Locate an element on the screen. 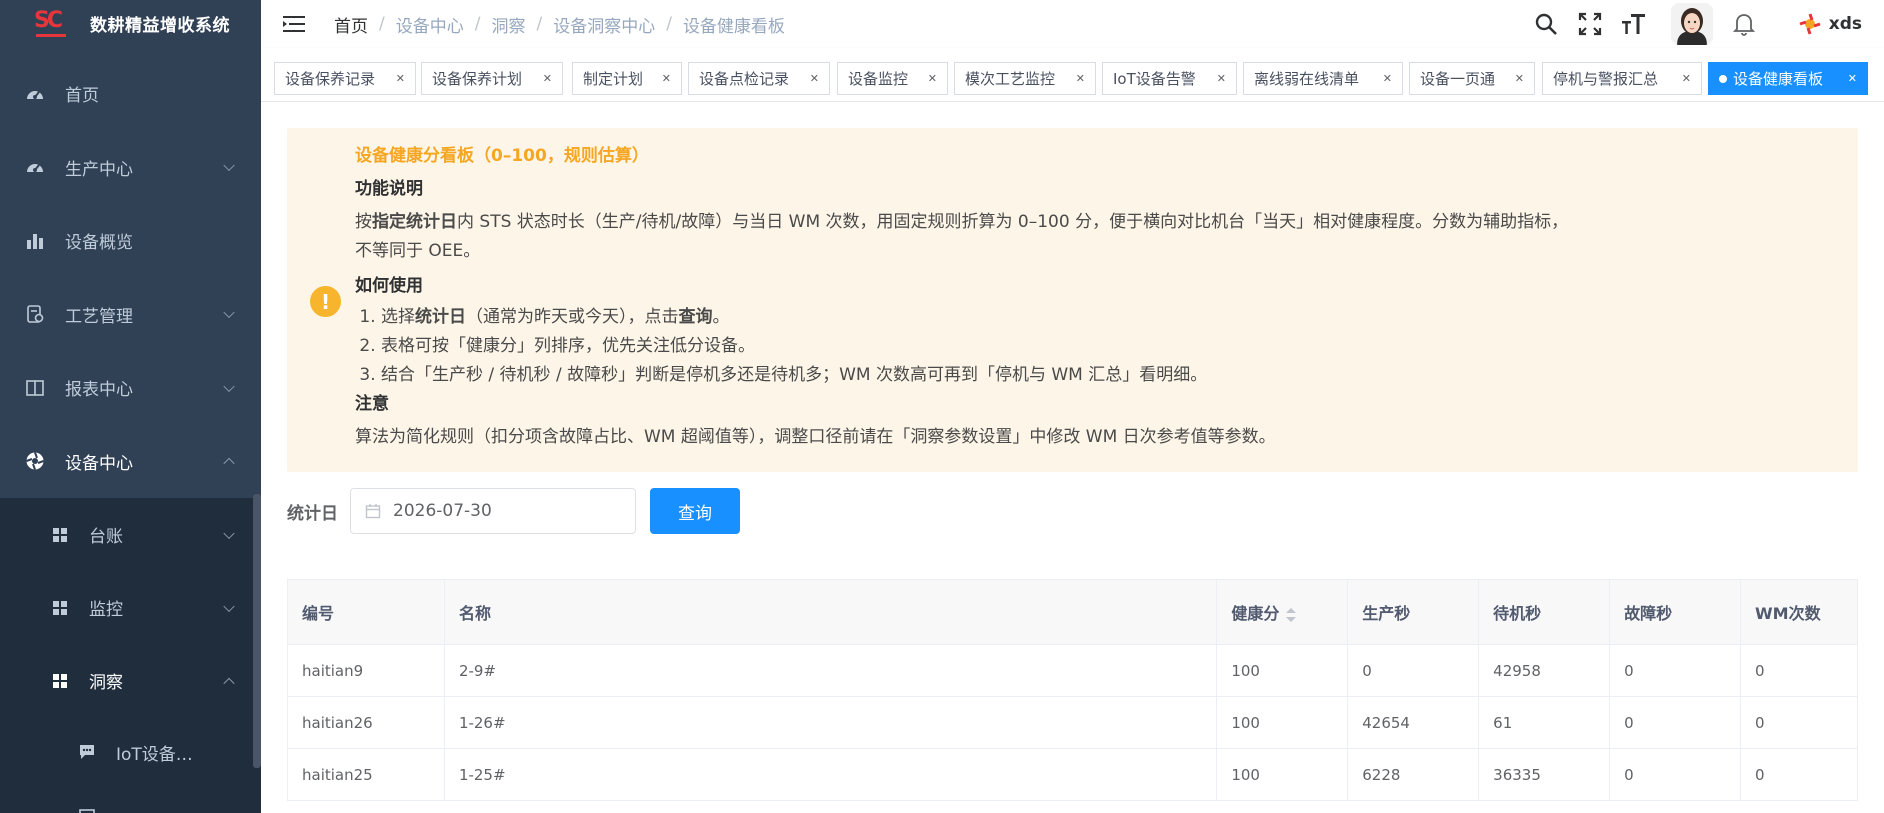  tag-maintenance-record: 设备保养记录 ✕ is located at coordinates (345, 78).